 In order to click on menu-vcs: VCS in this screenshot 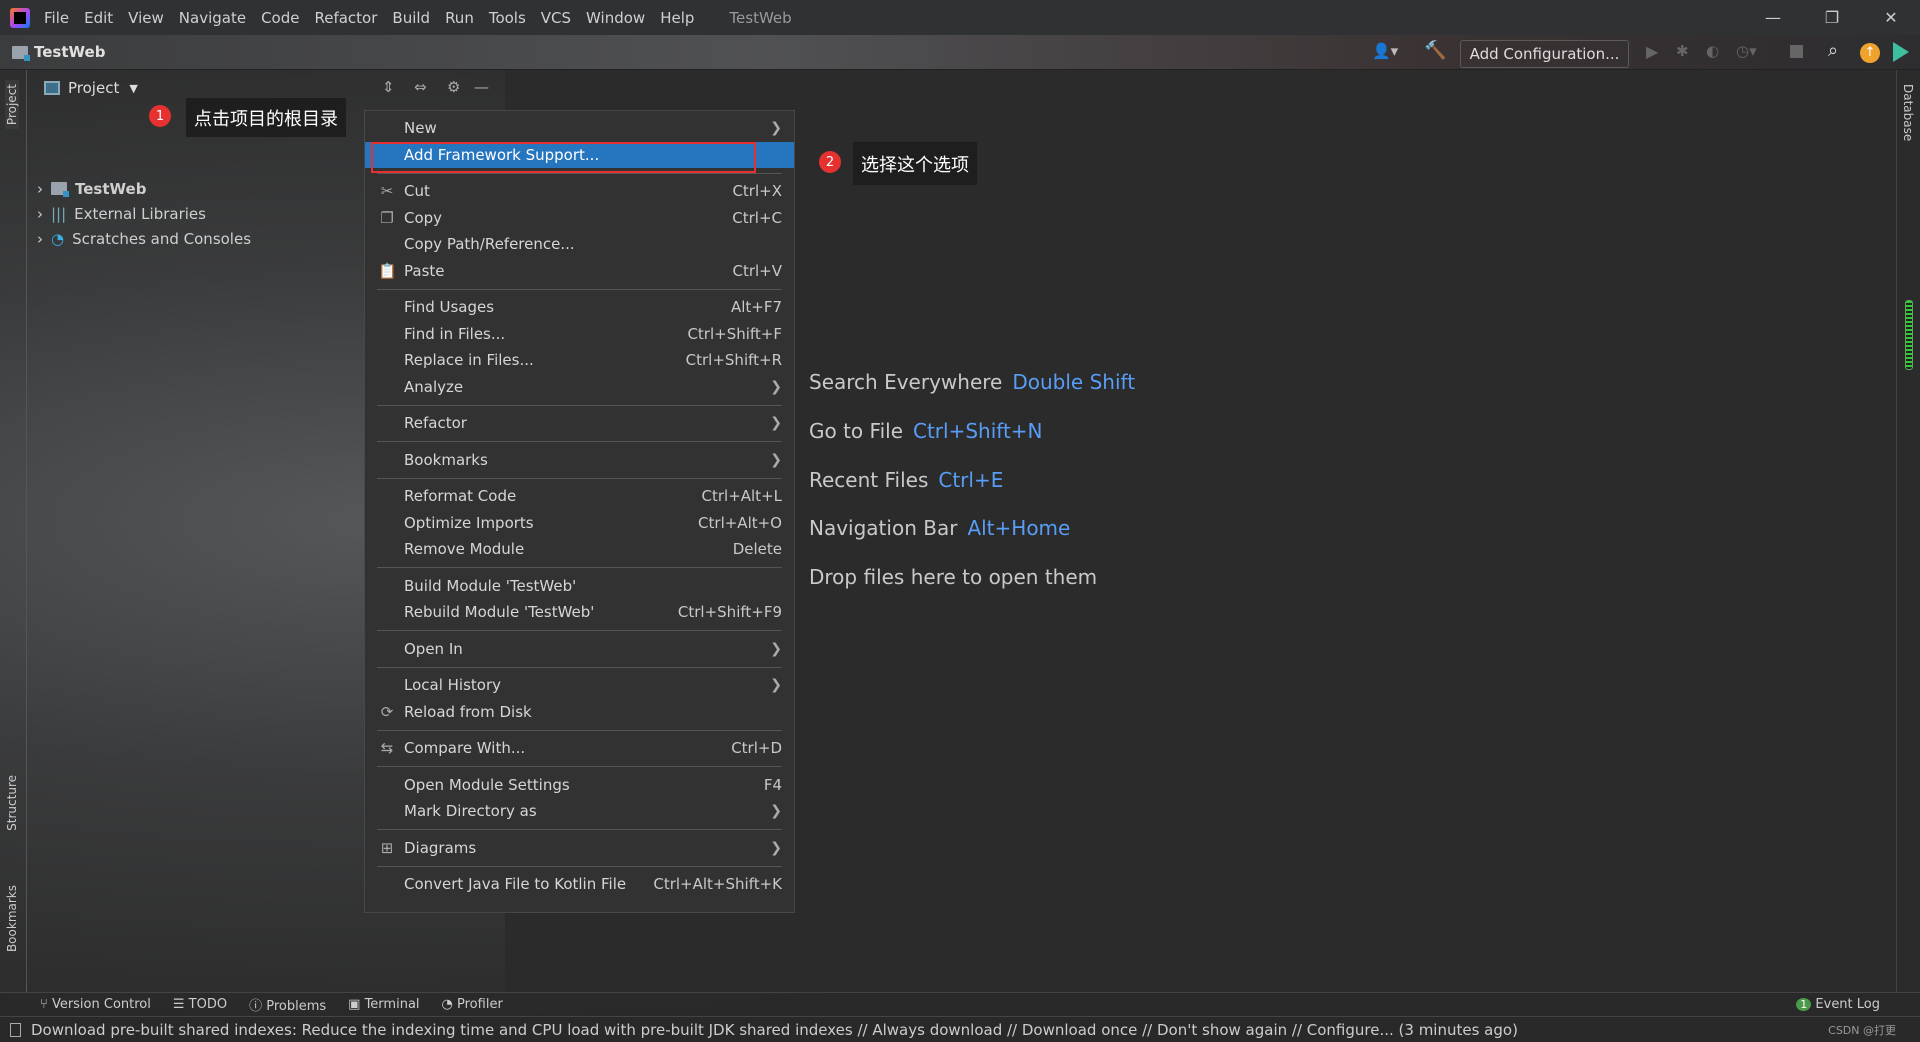, I will do `click(556, 18)`.